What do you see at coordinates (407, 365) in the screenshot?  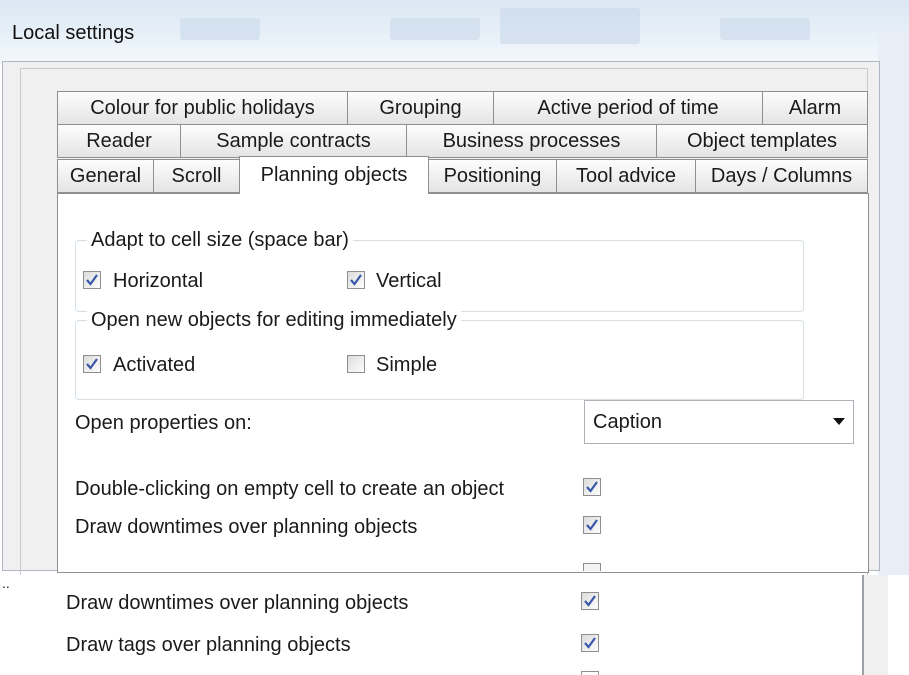 I see `simple-label: Simple` at bounding box center [407, 365].